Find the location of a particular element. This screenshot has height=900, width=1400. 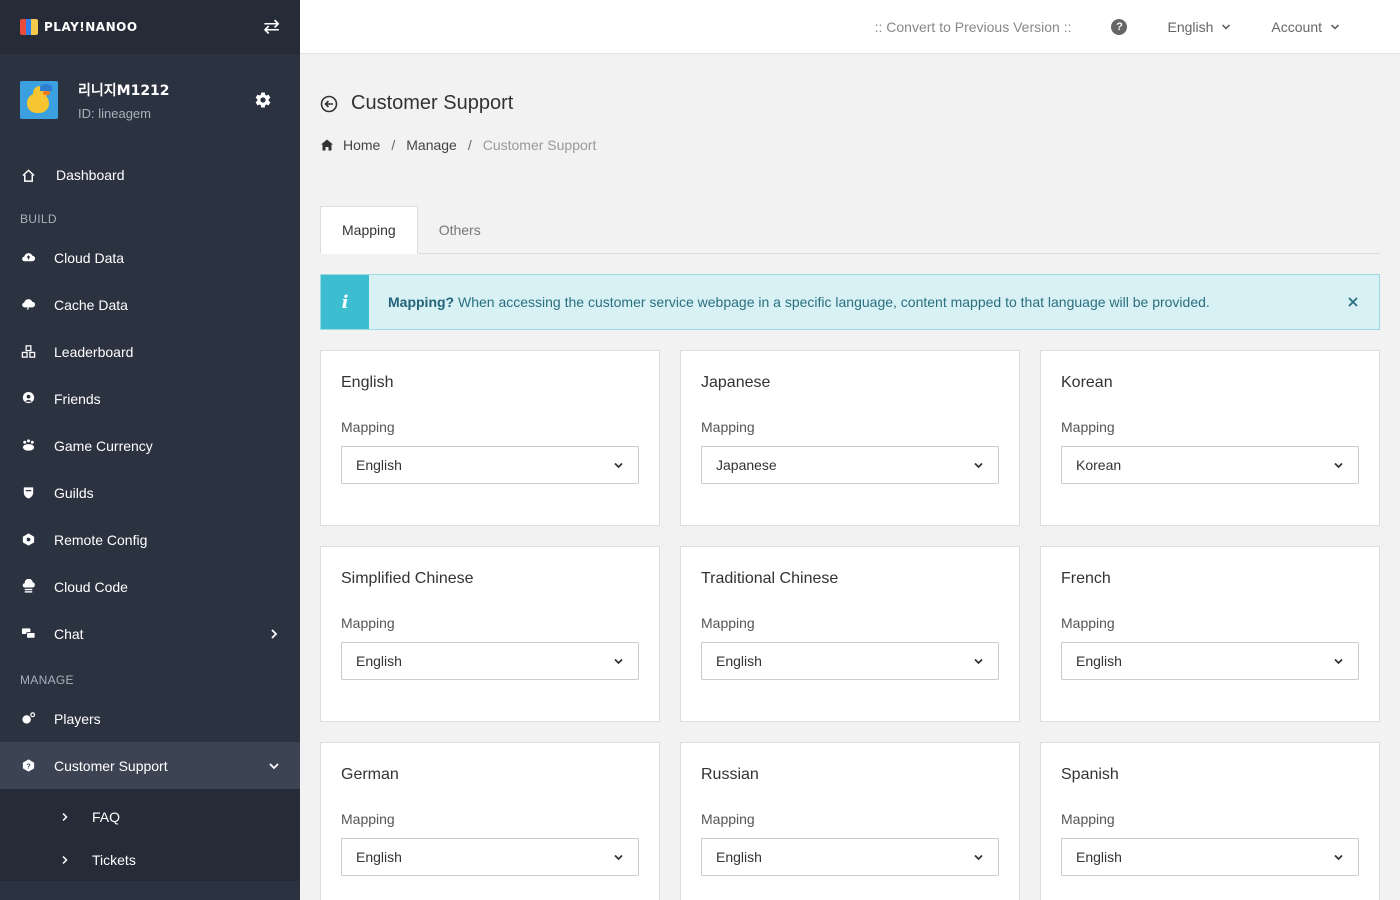

sidebar-item-label: Guilds is located at coordinates (74, 492).